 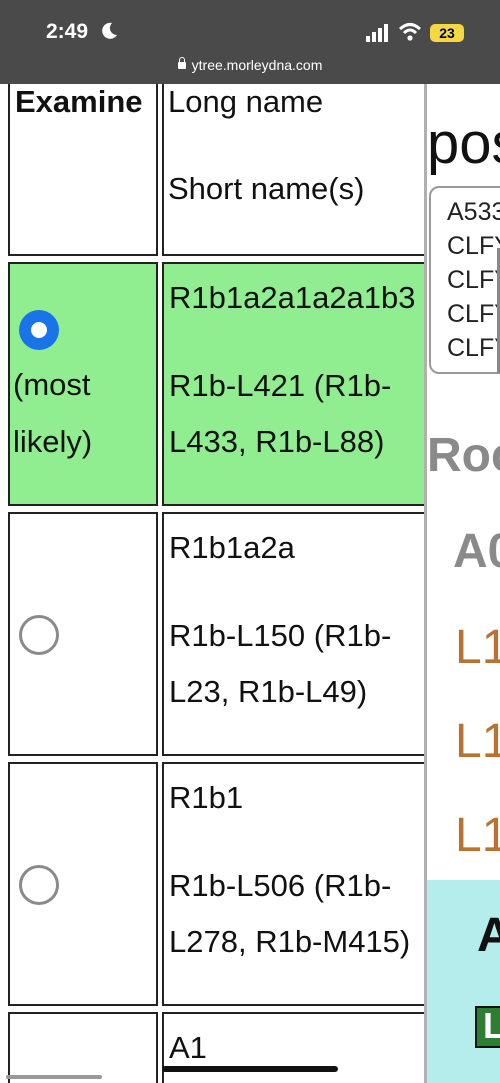 I want to click on cyan-section-heading: A, so click(x=488, y=935).